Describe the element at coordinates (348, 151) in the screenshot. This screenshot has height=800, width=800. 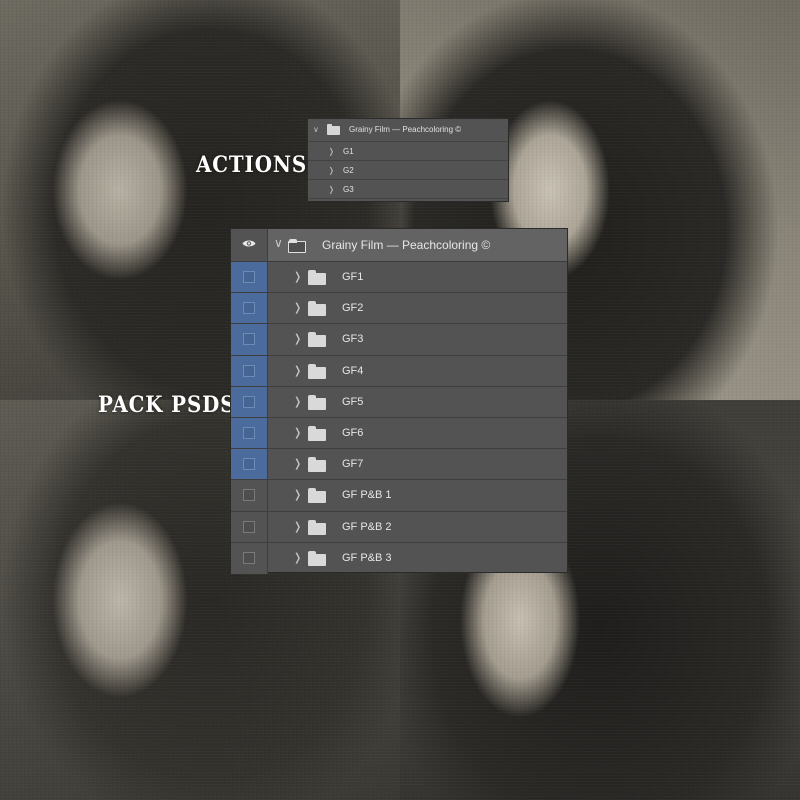
I see `action-item-label: G1` at that location.